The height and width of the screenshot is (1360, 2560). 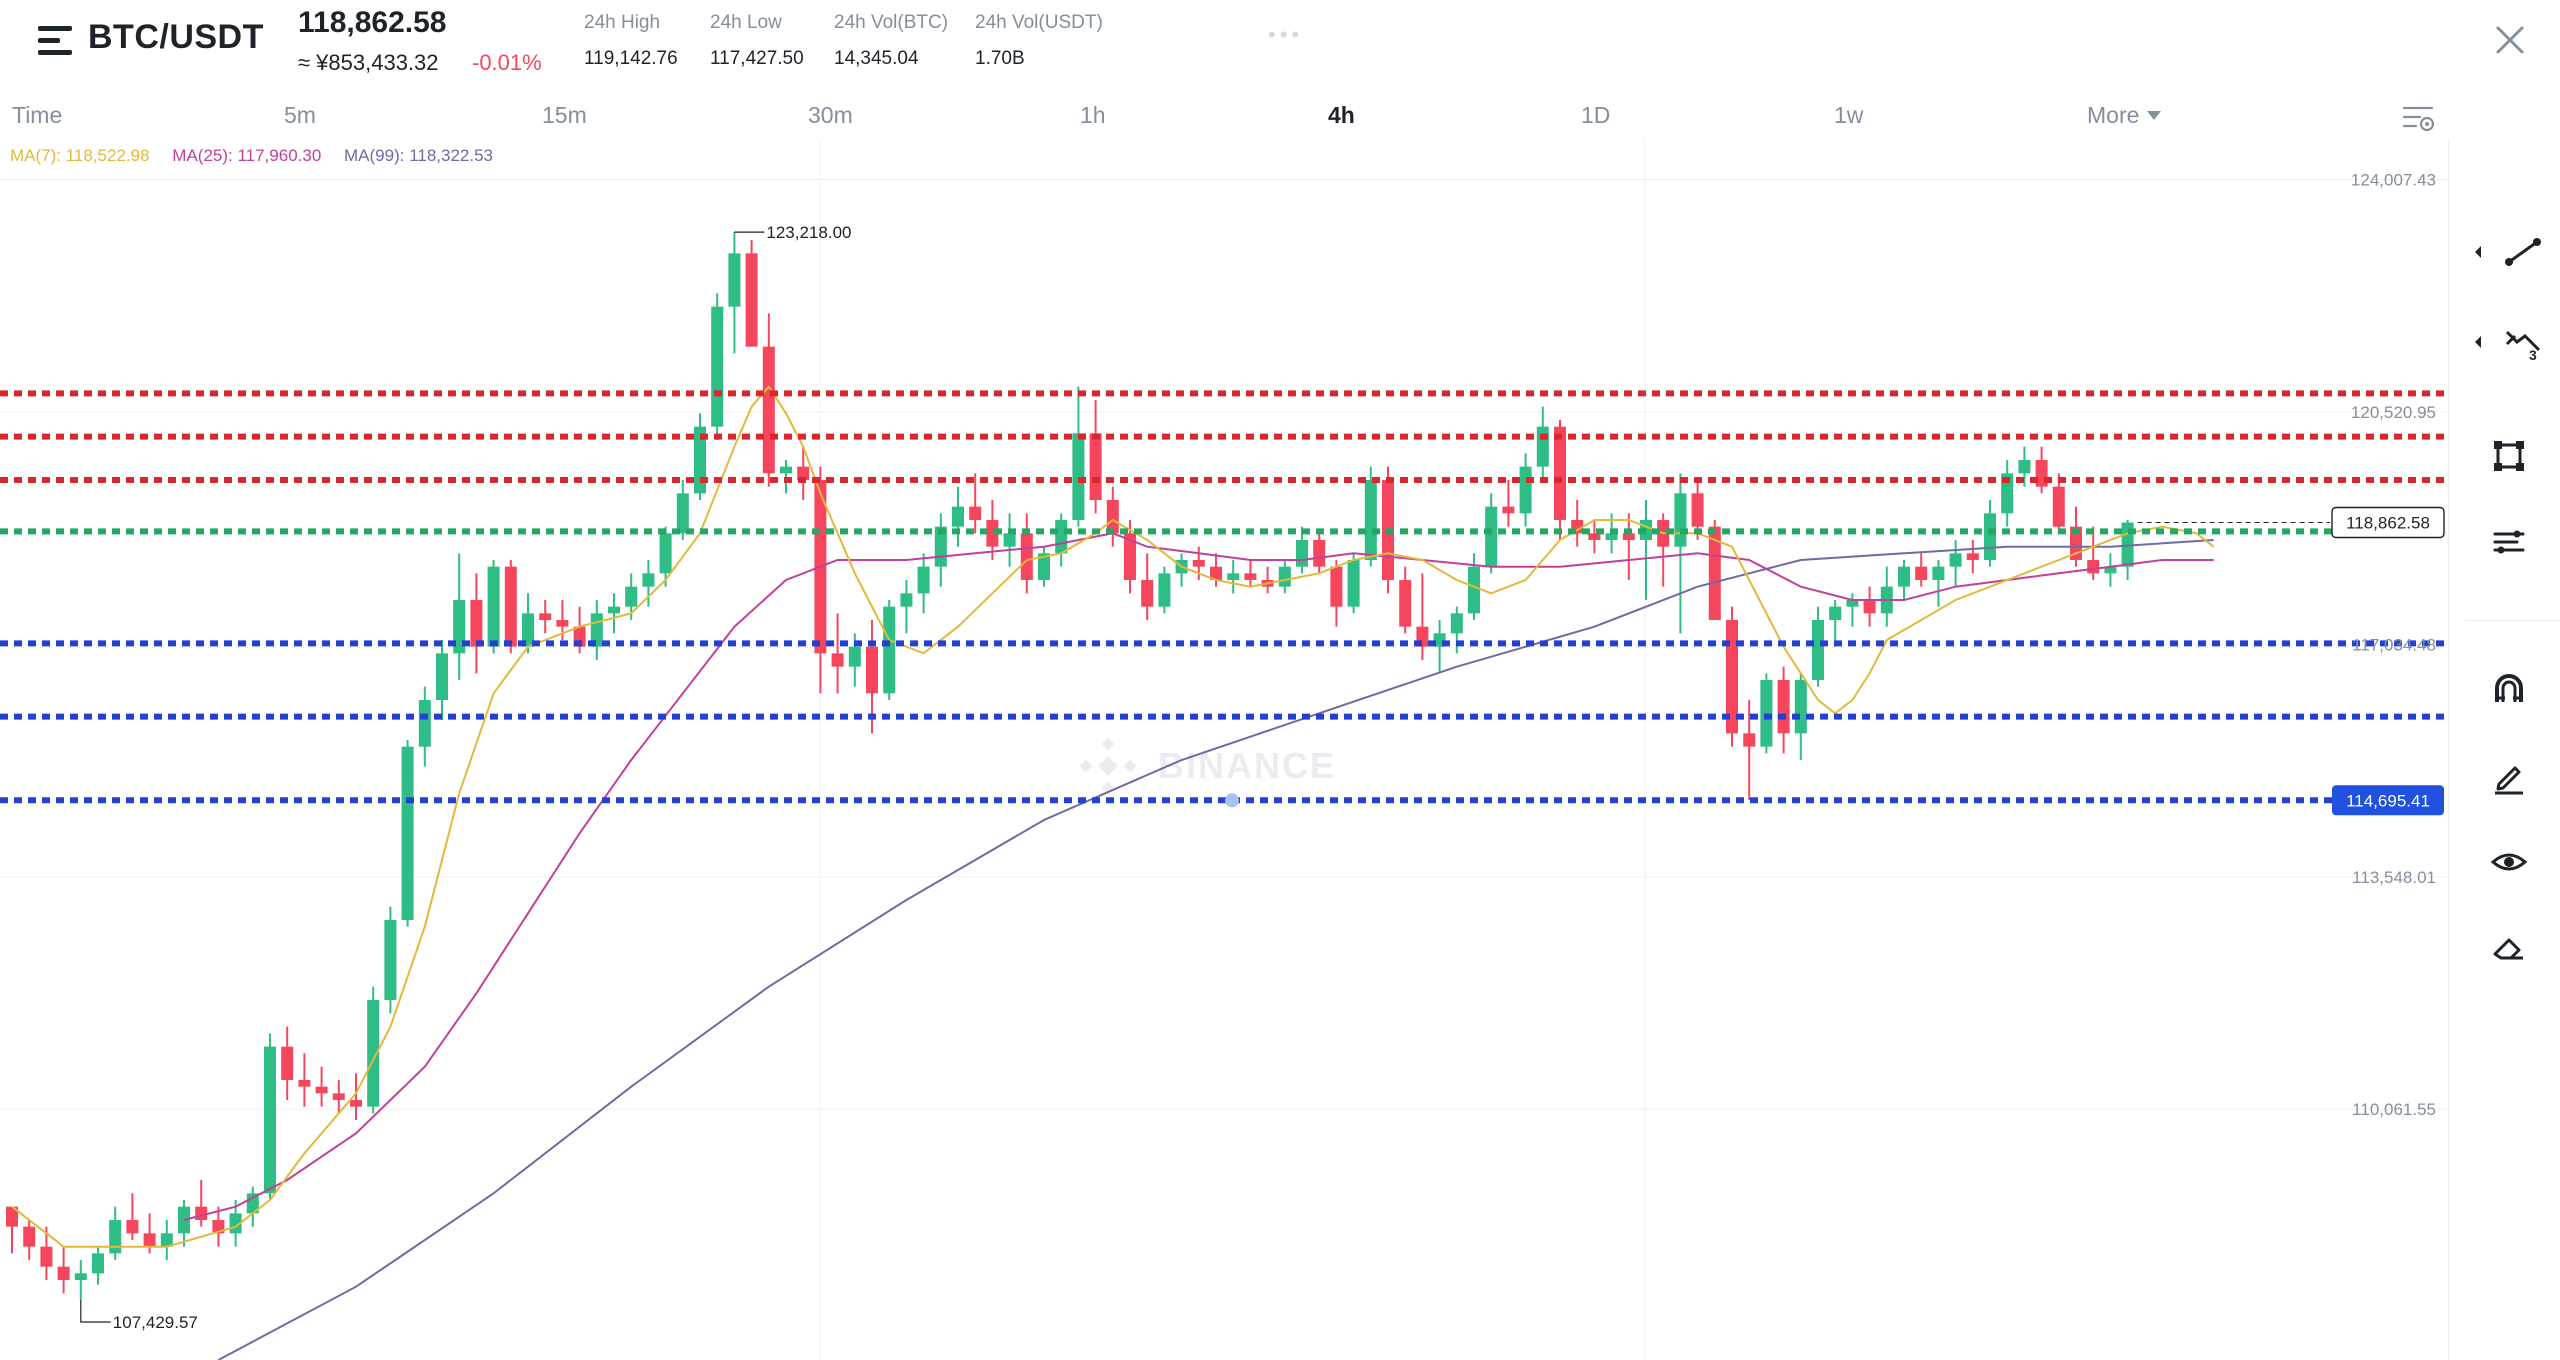 What do you see at coordinates (155, 1322) in the screenshot?
I see `min-price-label: 107,429.57` at bounding box center [155, 1322].